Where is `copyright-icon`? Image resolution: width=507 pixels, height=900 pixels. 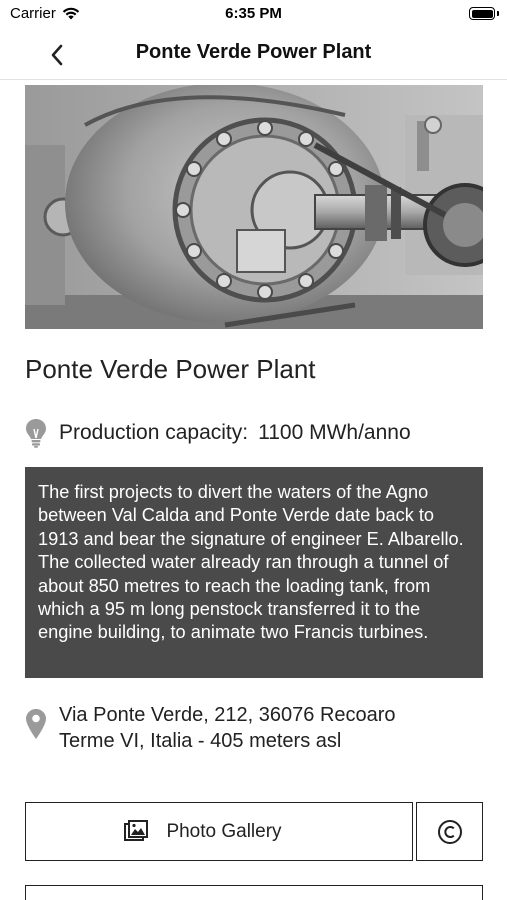 copyright-icon is located at coordinates (449, 831).